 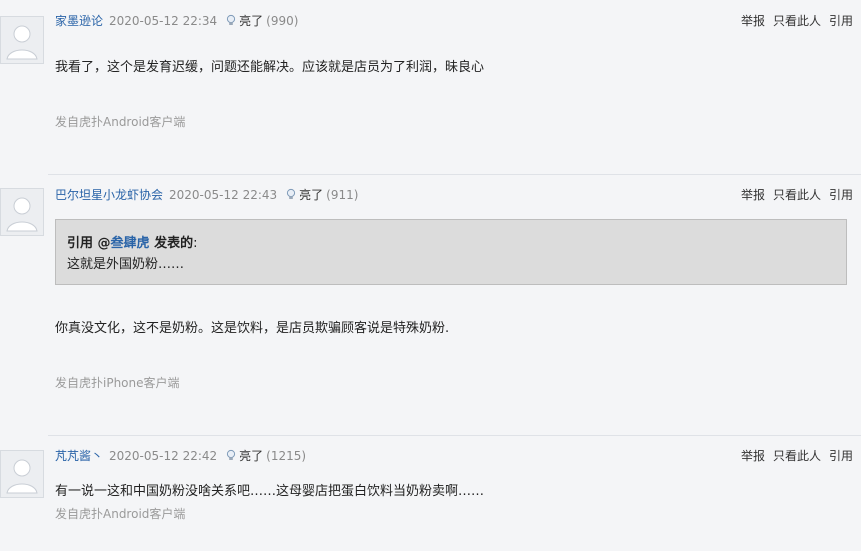 I want to click on quoted-user-link: 叁肆虎, so click(x=130, y=243).